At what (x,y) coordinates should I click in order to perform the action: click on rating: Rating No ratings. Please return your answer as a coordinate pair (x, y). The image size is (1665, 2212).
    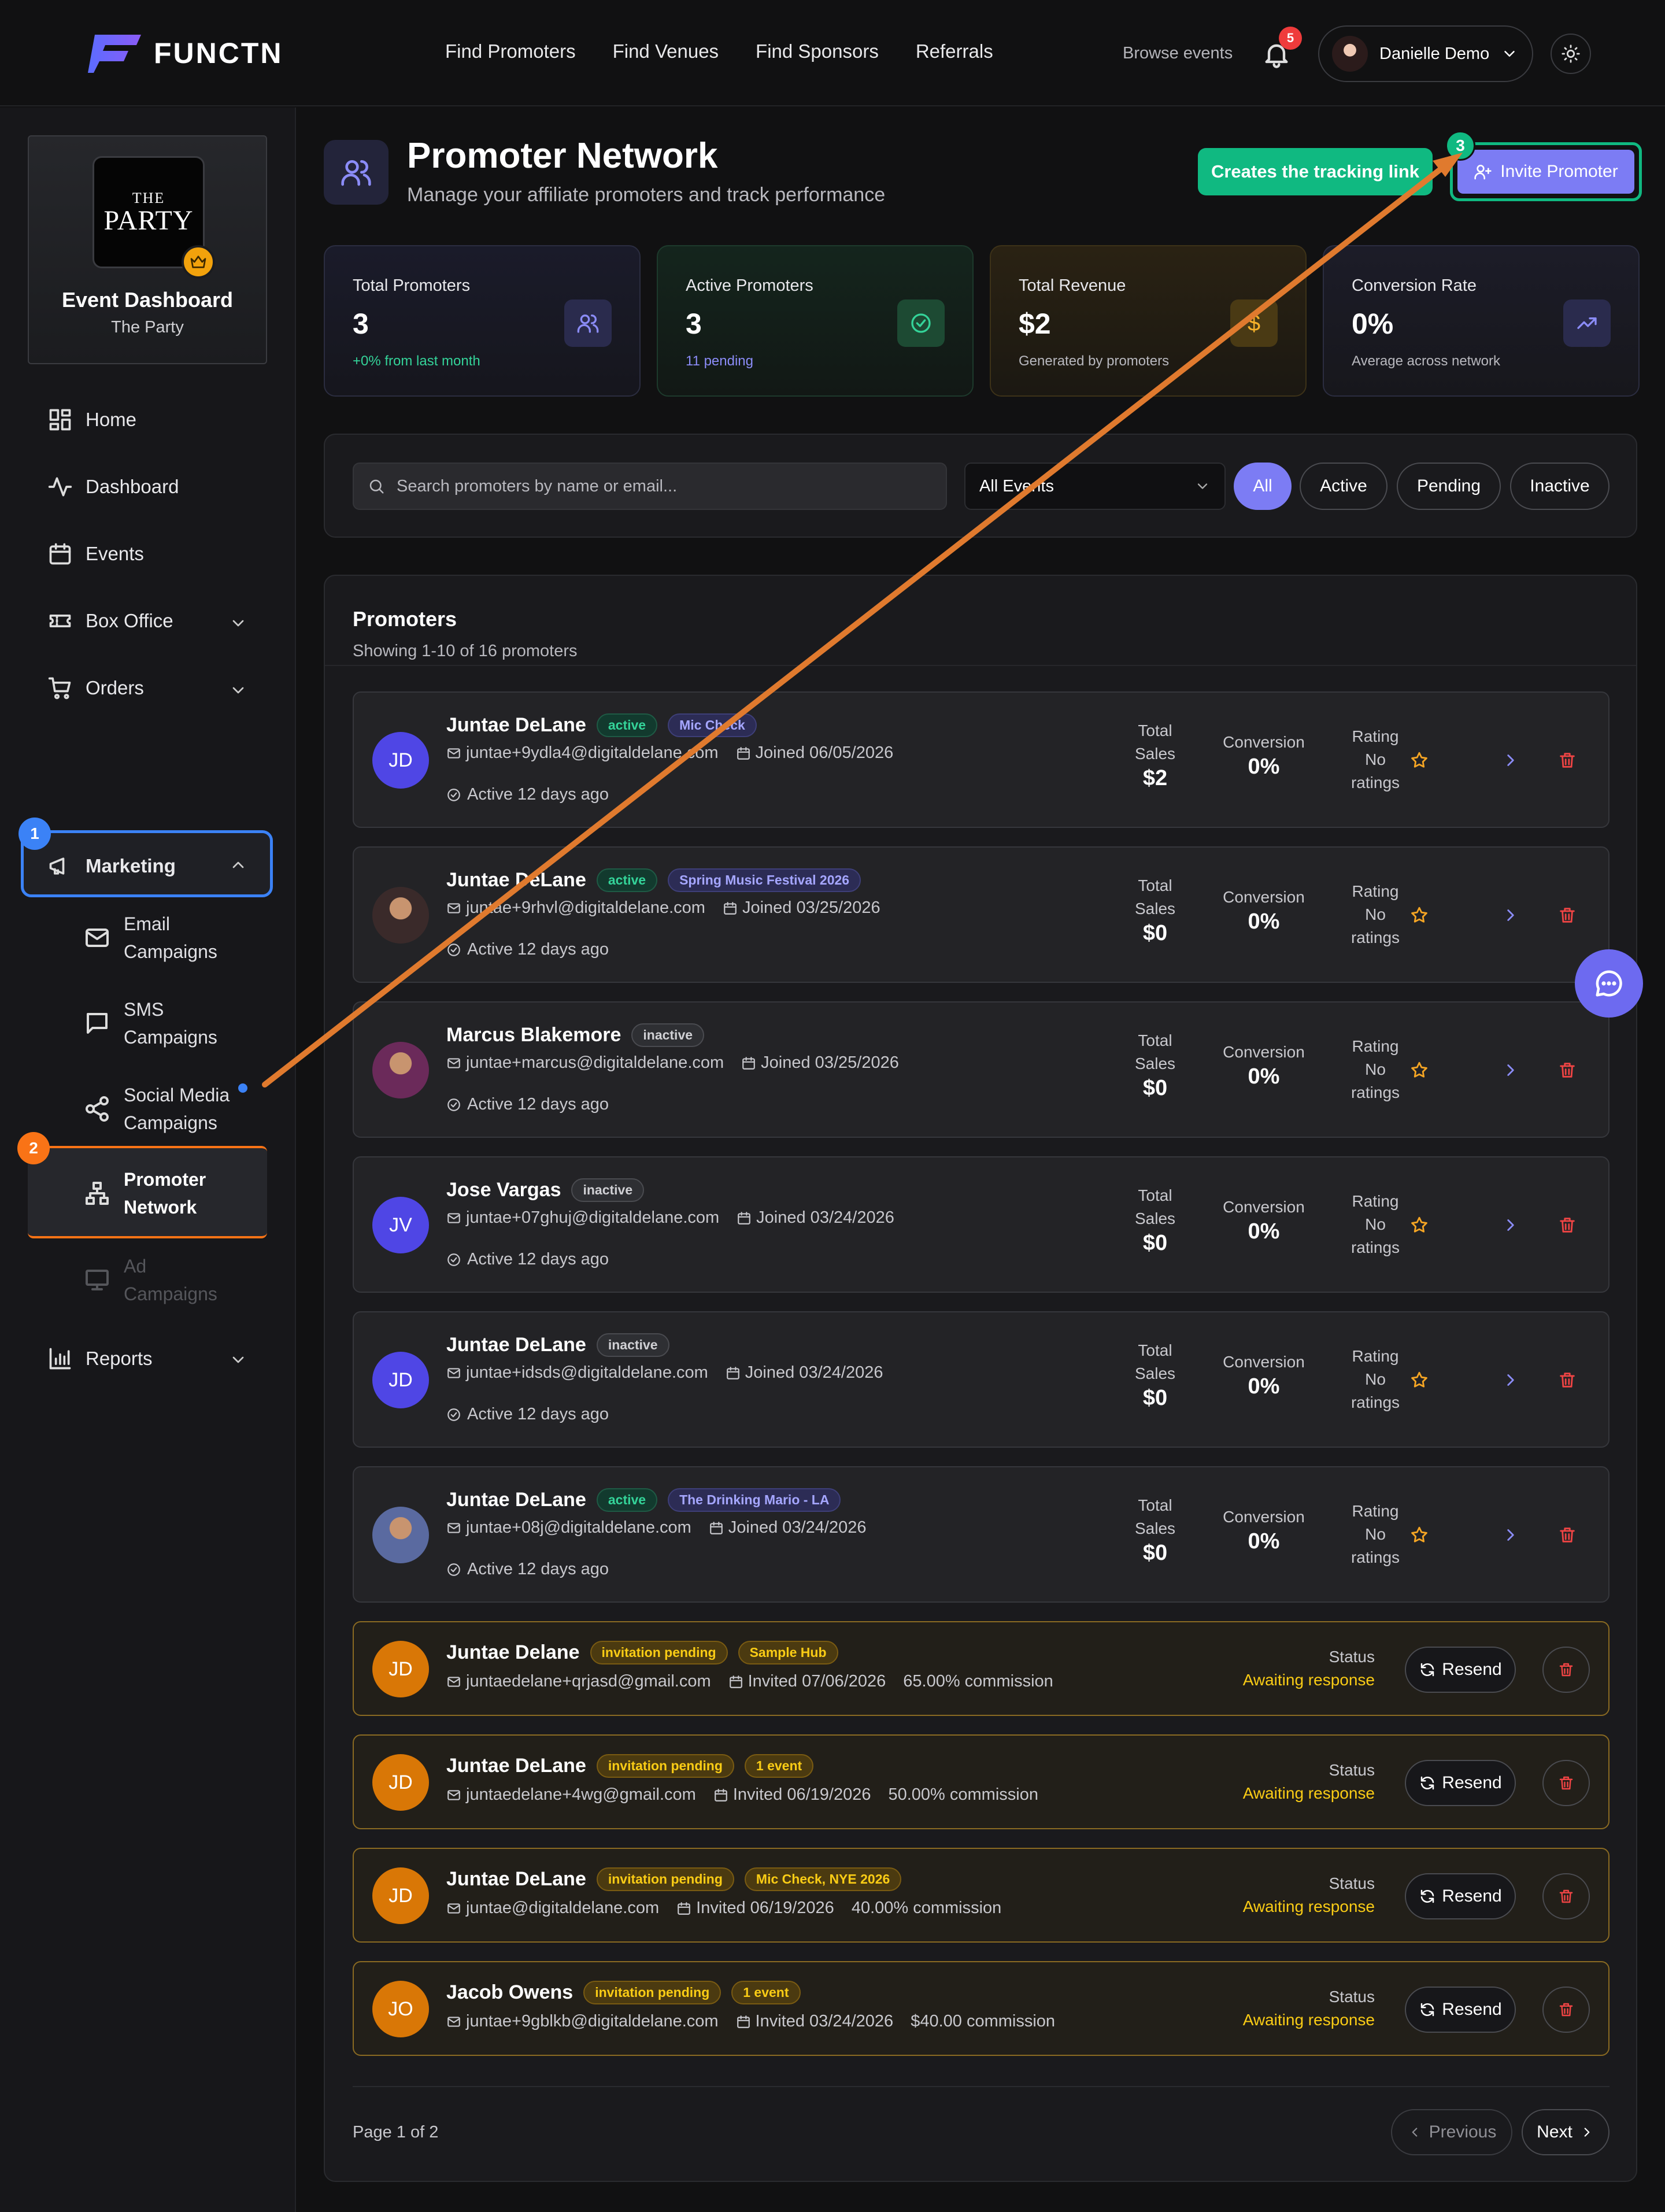
    Looking at the image, I should click on (1375, 759).